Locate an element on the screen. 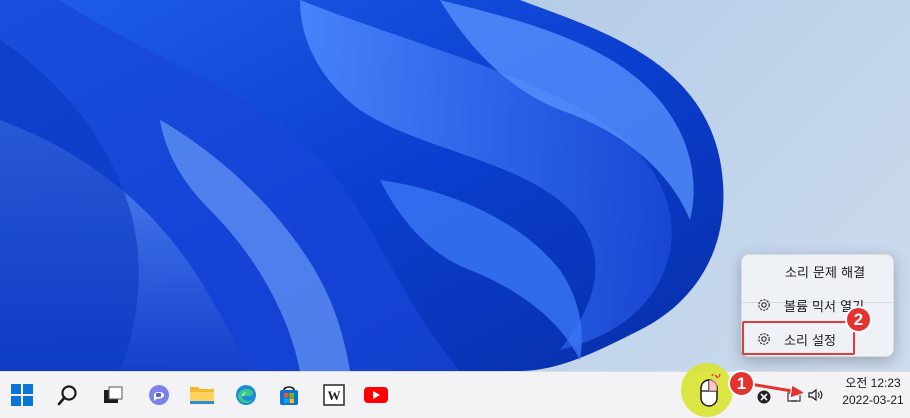  youtube-button is located at coordinates (376, 395).